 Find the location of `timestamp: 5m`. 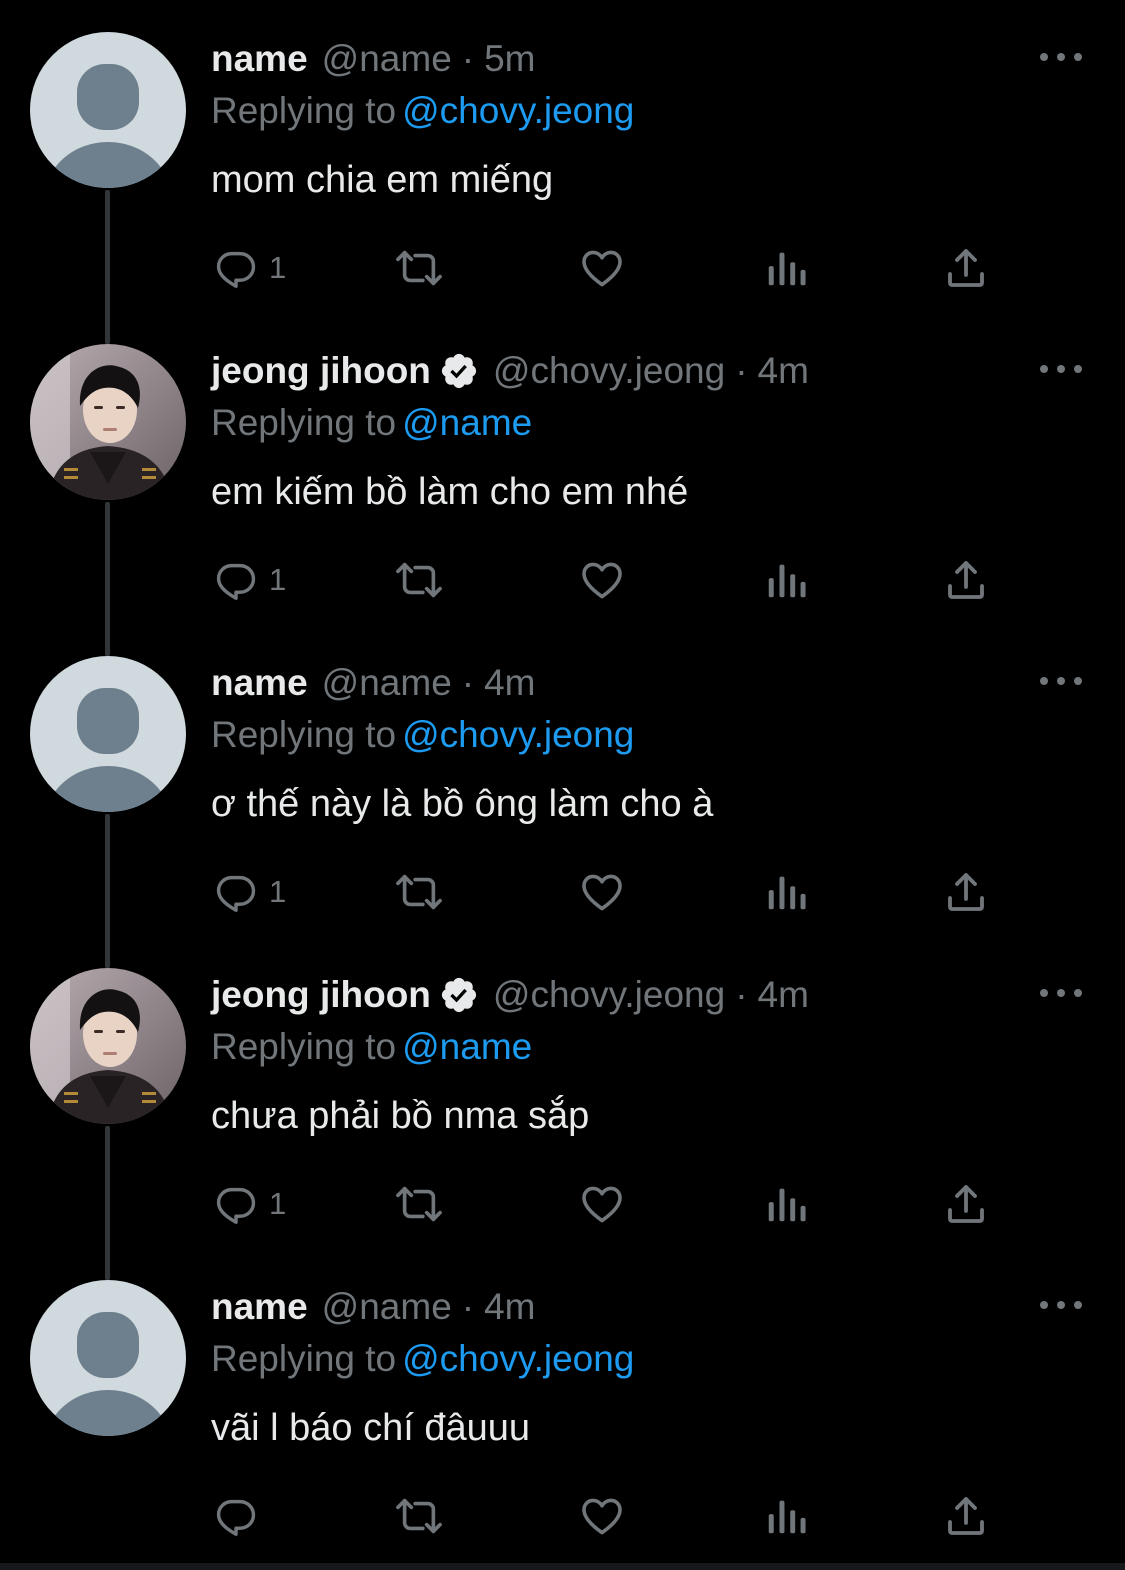

timestamp: 5m is located at coordinates (509, 59).